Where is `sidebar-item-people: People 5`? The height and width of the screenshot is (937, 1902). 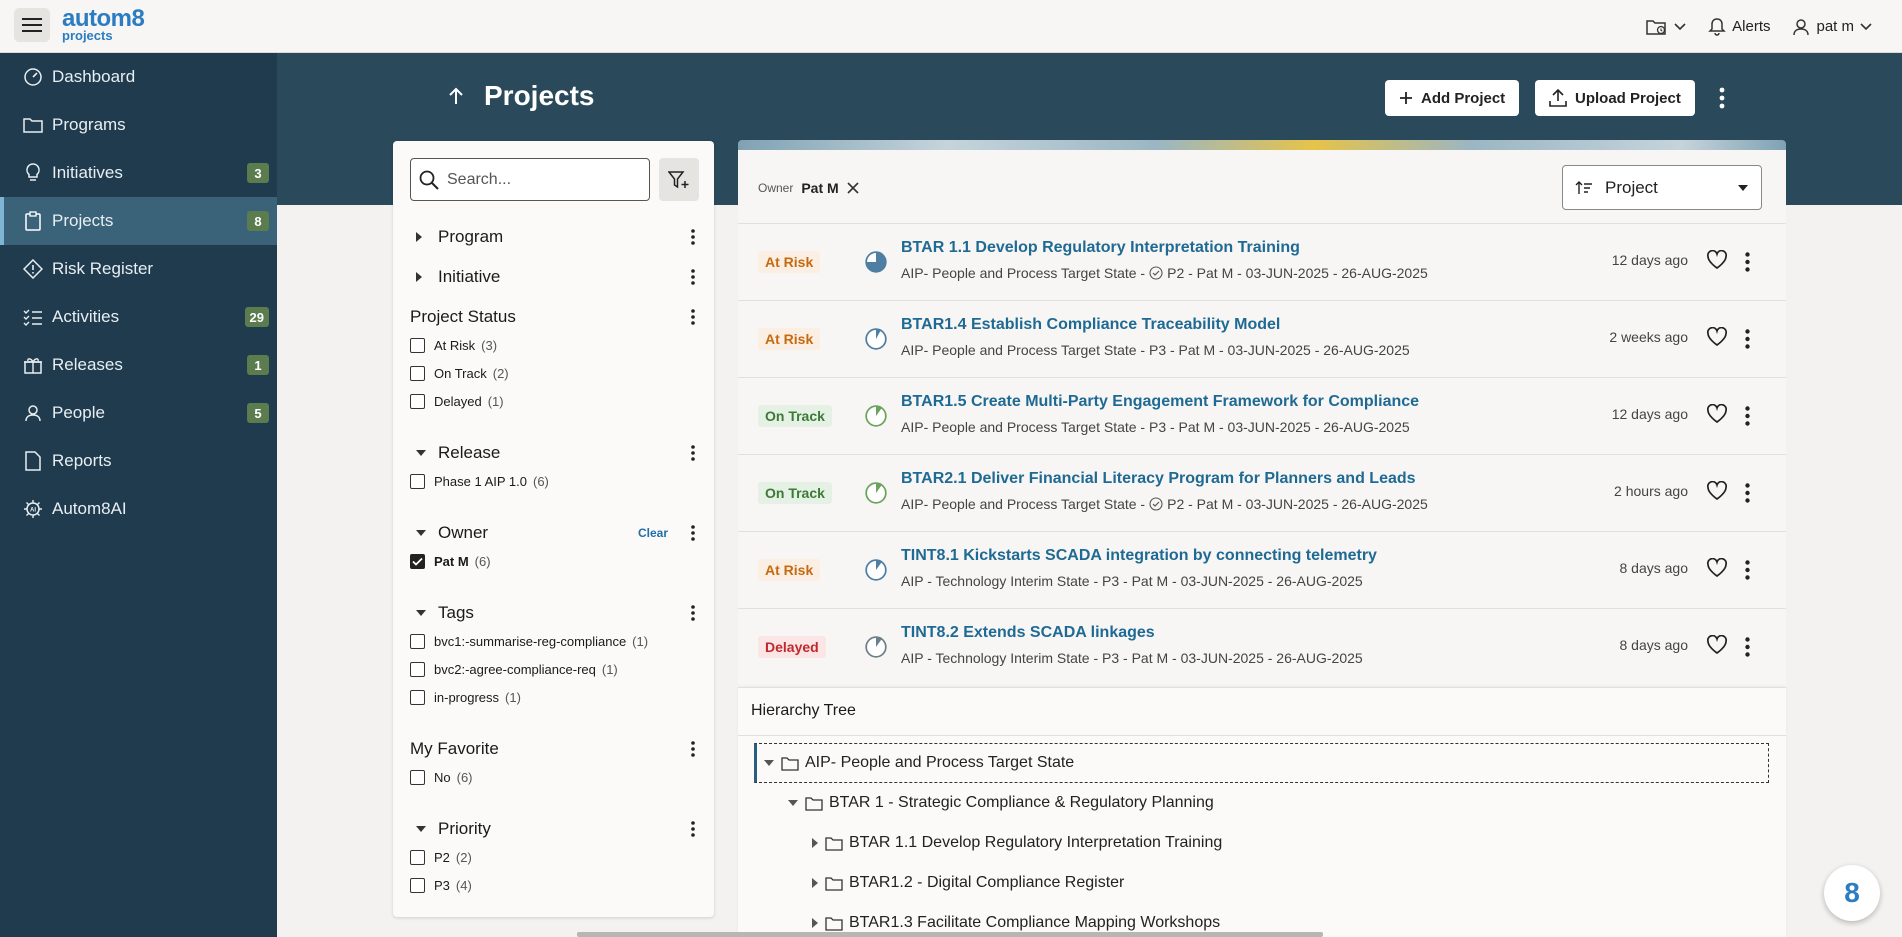
sidebar-item-people: People 5 is located at coordinates (138, 413).